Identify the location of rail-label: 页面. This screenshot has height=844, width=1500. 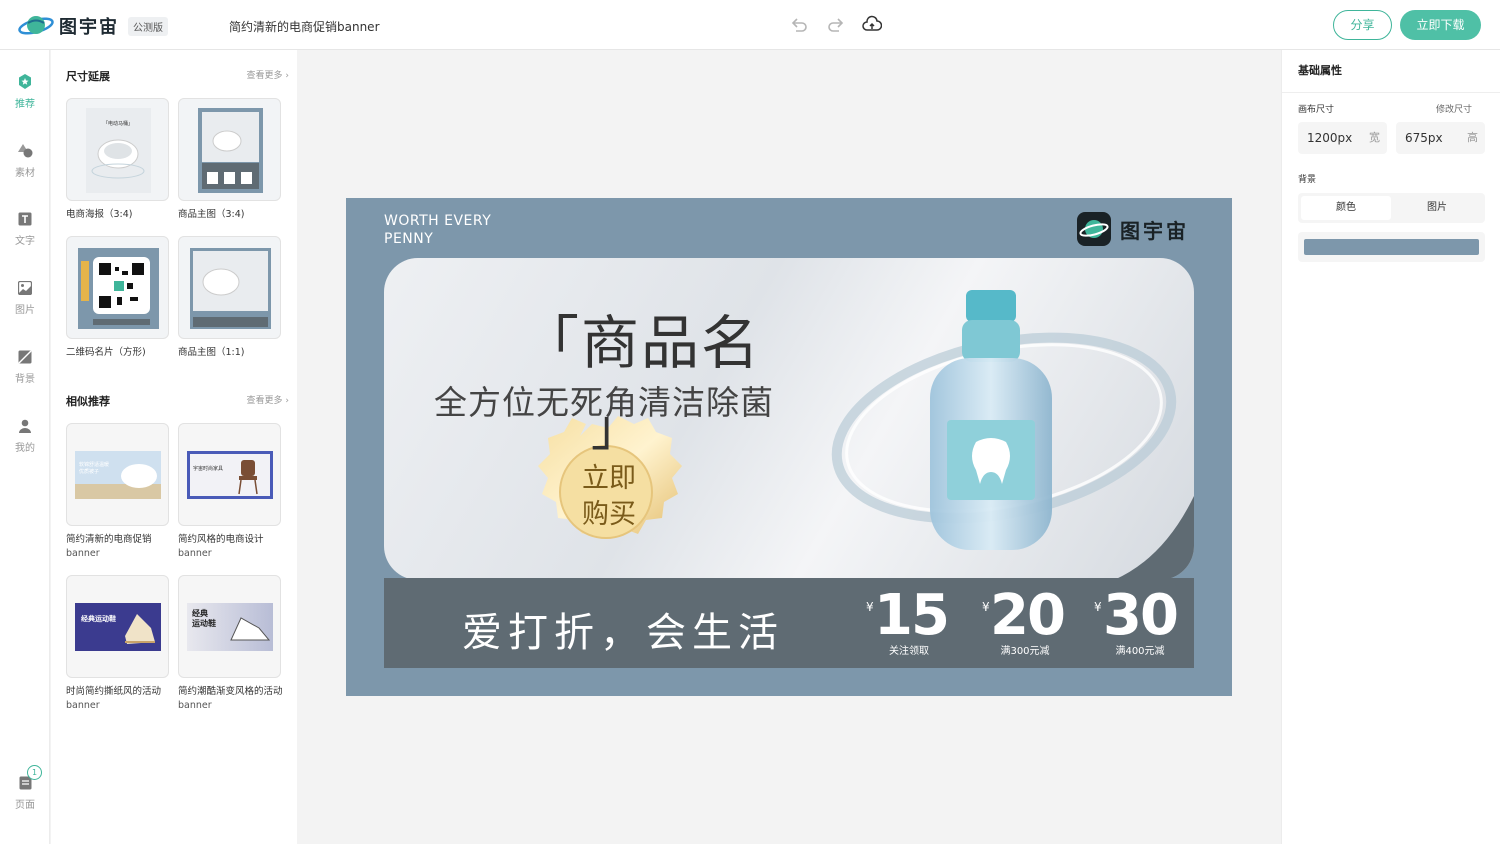
(25, 805).